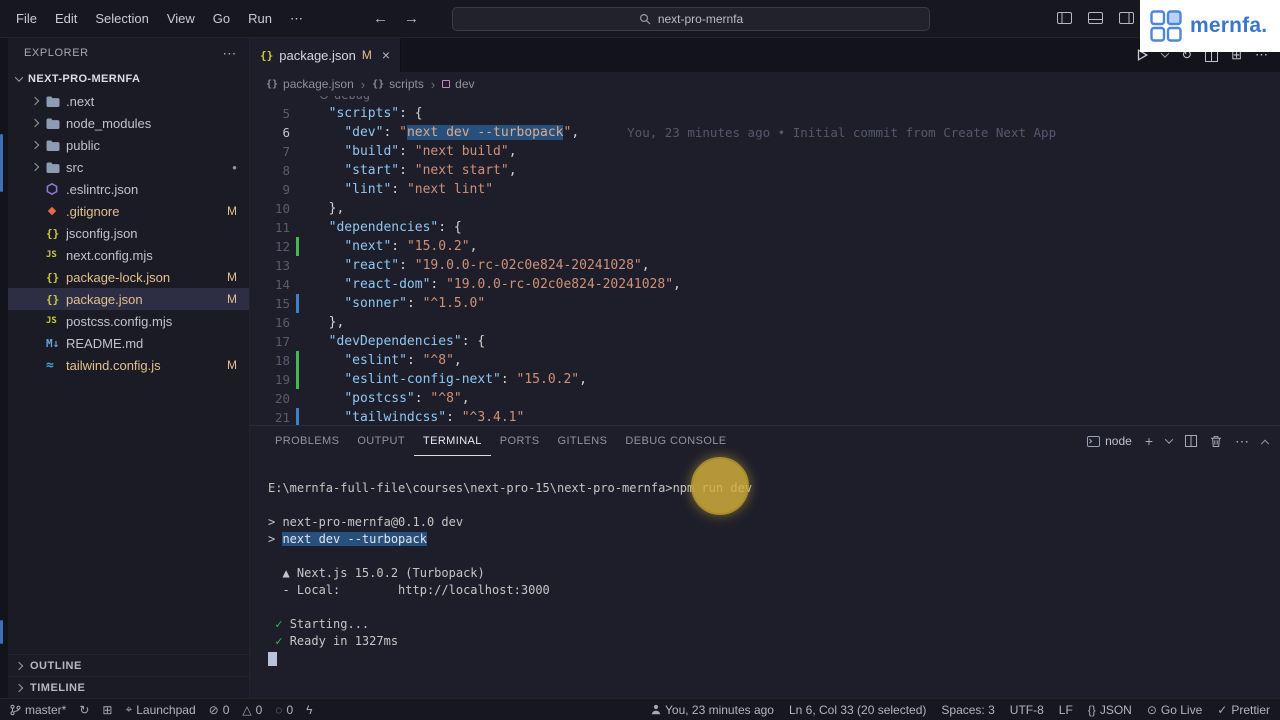 This screenshot has width=1280, height=720. Describe the element at coordinates (1242, 441) in the screenshot. I see `panel-more-icon: ⋯` at that location.